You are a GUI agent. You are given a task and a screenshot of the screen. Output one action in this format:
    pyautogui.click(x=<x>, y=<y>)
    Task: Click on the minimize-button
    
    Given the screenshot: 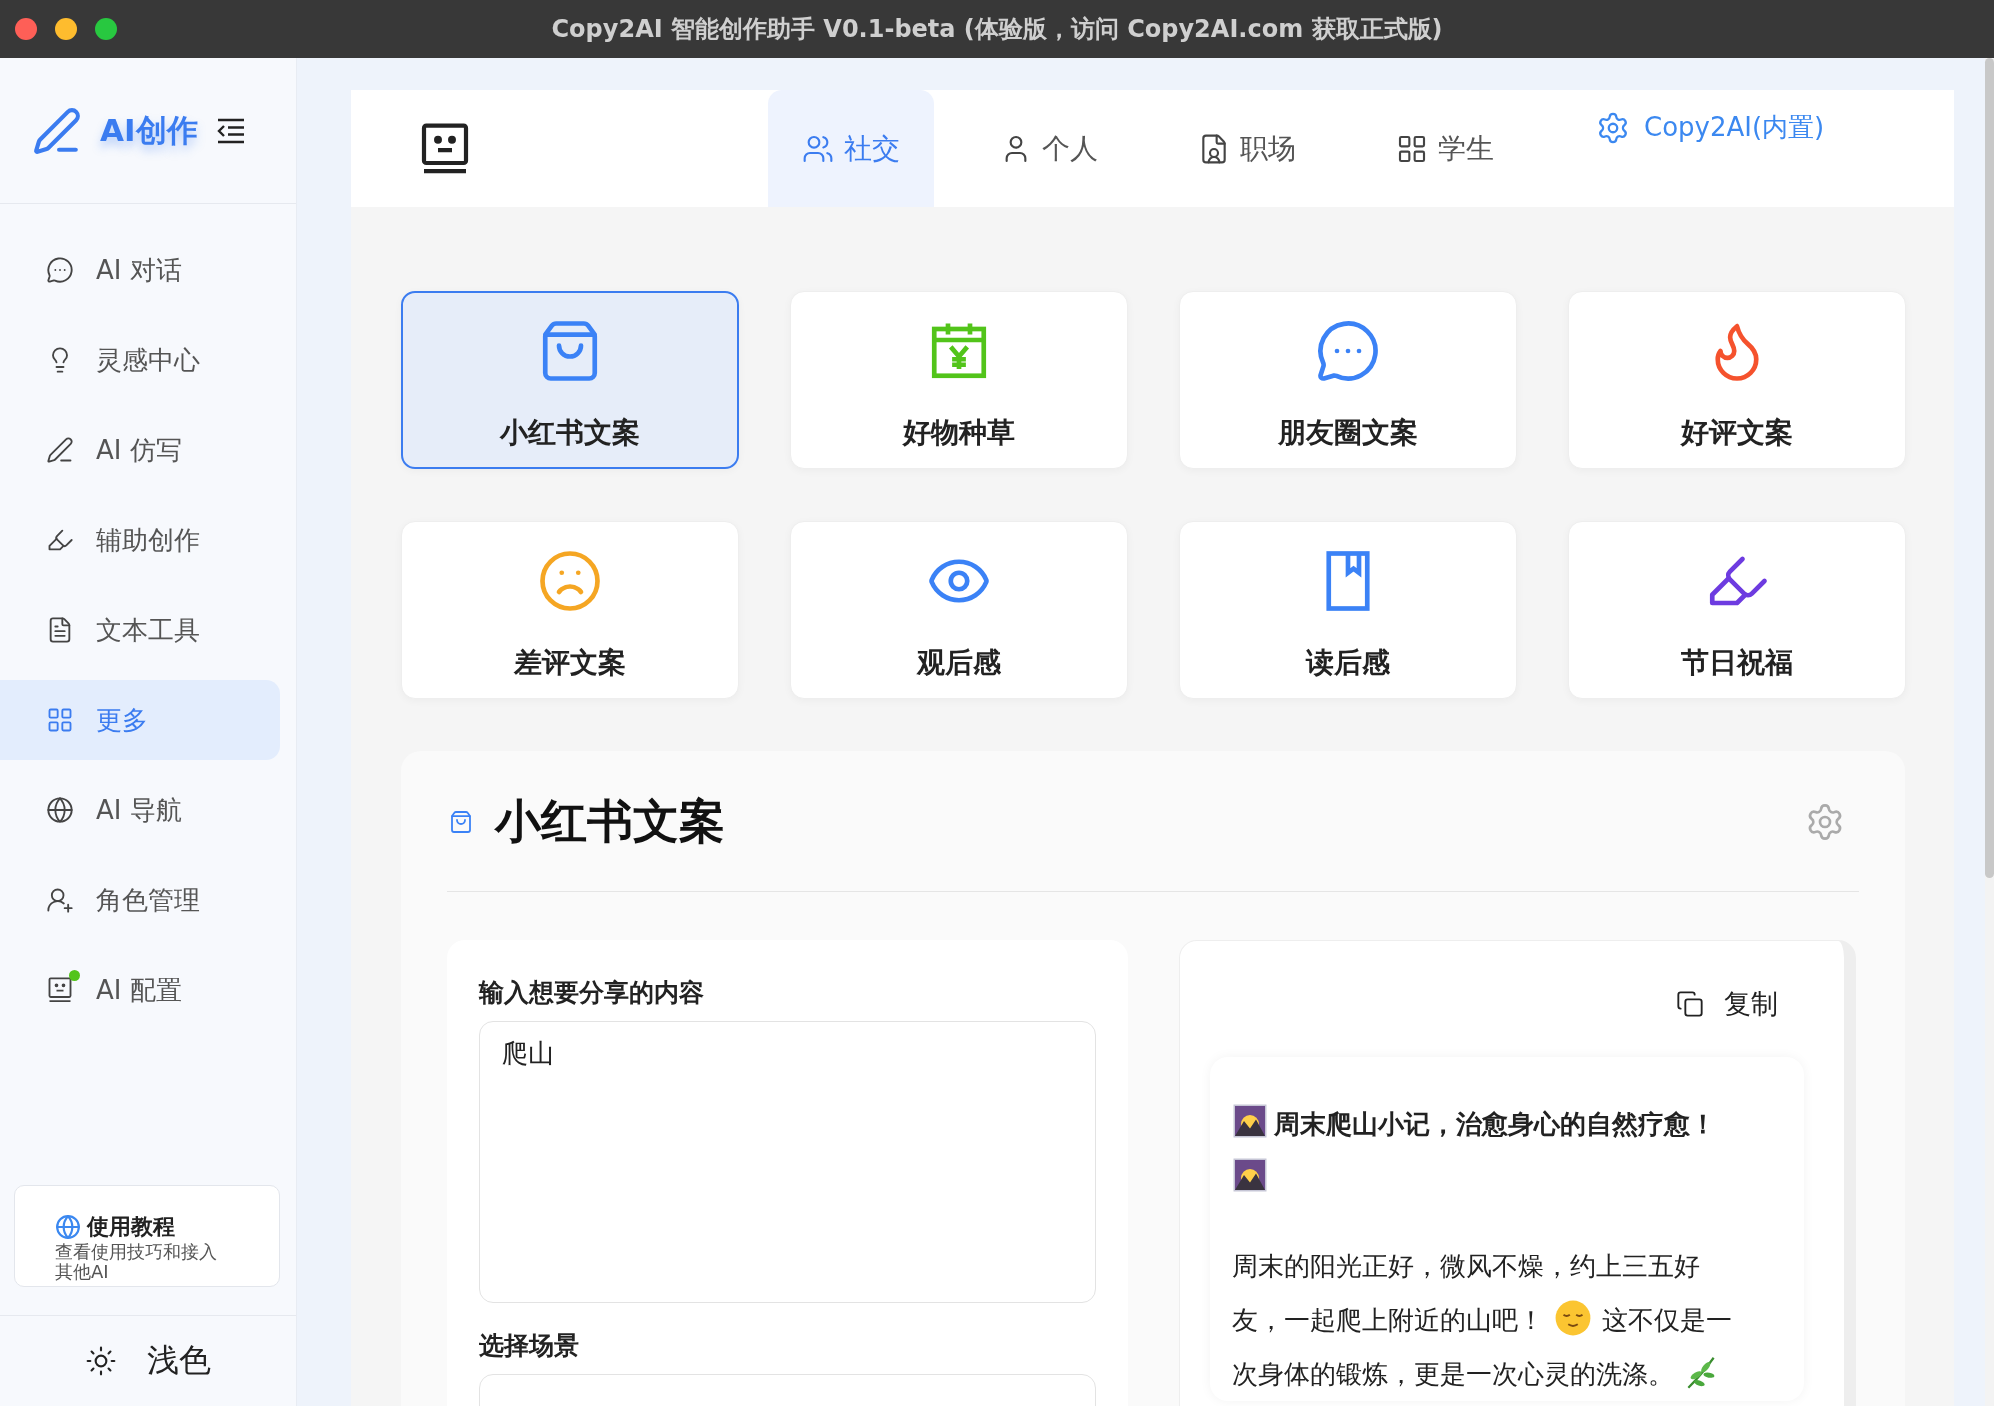 What is the action you would take?
    pyautogui.click(x=66, y=29)
    